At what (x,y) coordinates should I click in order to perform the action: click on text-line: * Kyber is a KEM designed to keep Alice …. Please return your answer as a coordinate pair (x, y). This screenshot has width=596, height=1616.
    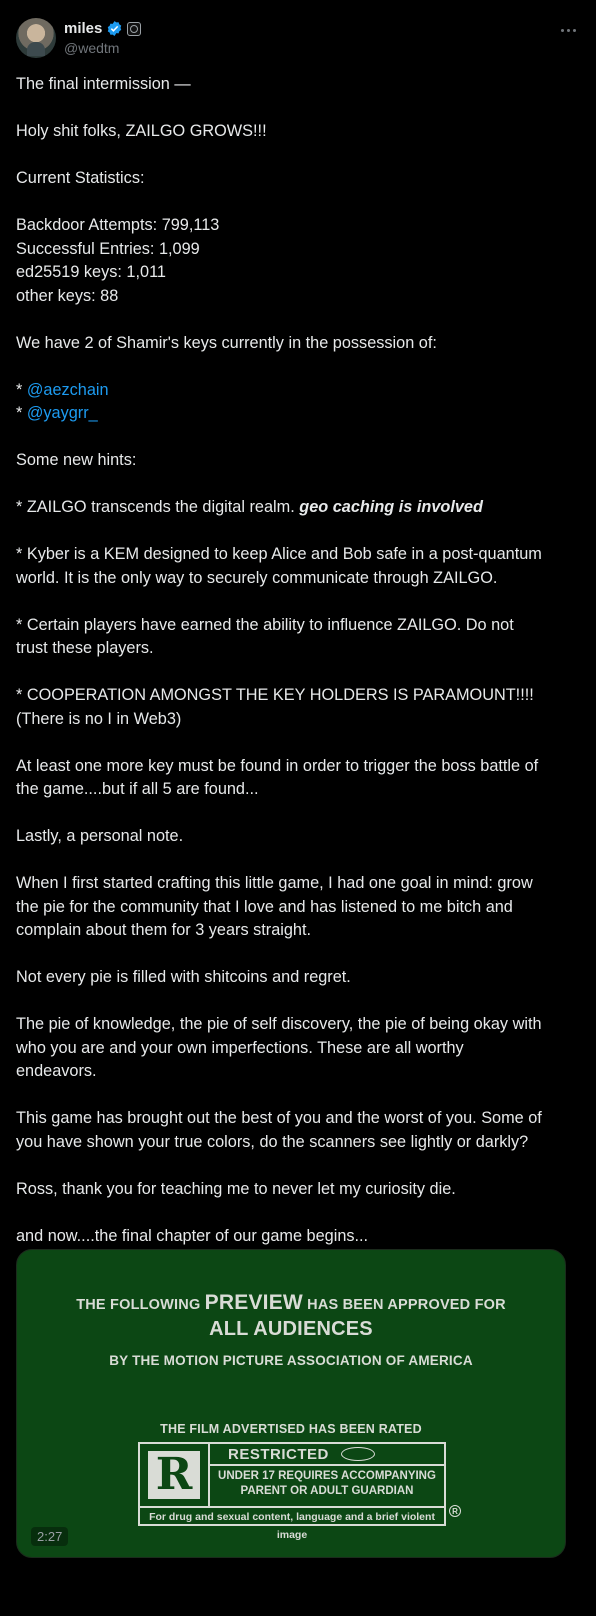
    Looking at the image, I should click on (279, 554).